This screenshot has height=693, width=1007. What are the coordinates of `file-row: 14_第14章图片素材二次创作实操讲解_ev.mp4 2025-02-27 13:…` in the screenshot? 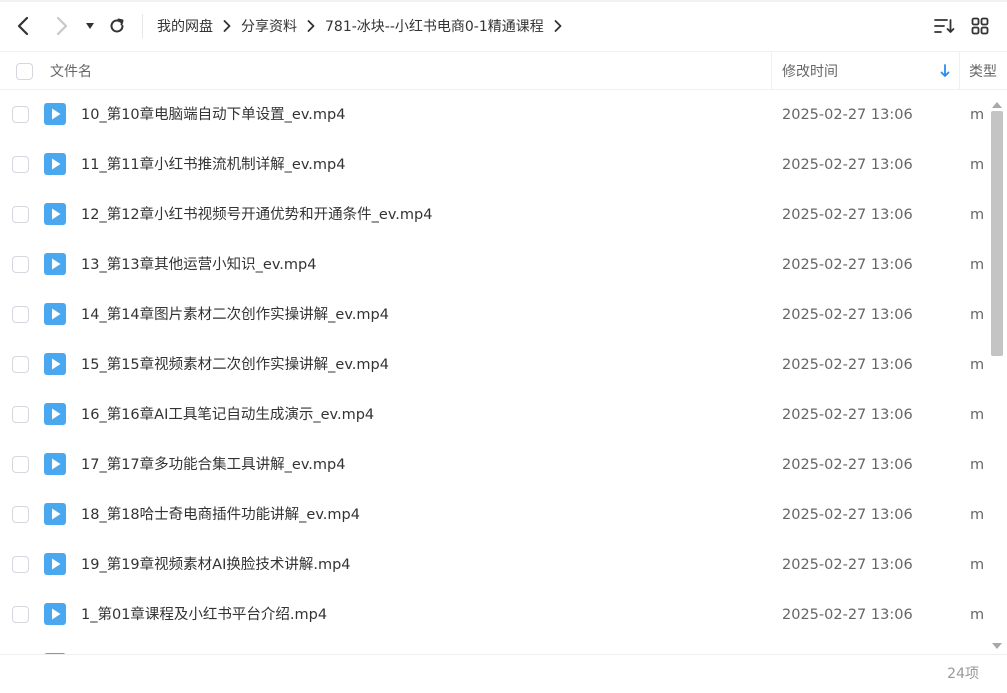 It's located at (495, 315).